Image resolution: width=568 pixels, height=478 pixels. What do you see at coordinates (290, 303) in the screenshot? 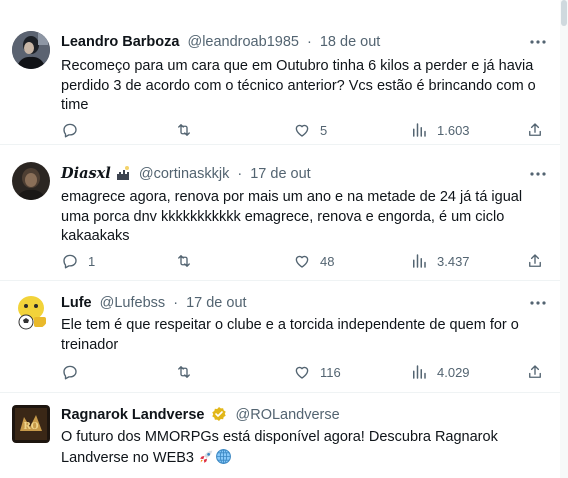
I see `tweet-header: Lufe @Lufebss · 17 de out` at bounding box center [290, 303].